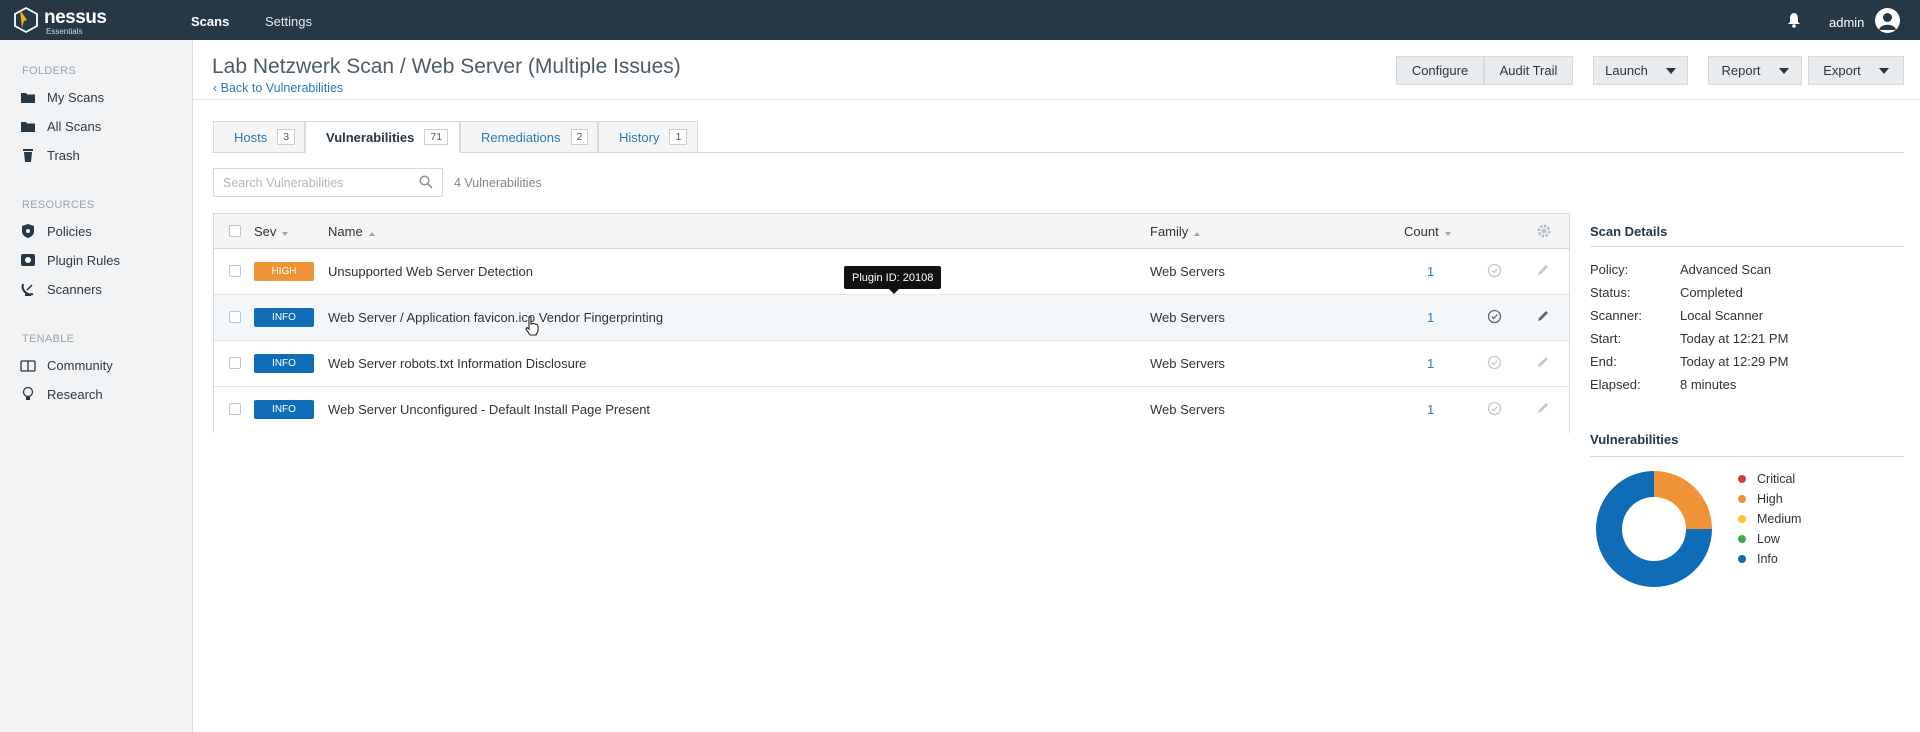 The height and width of the screenshot is (732, 1920). Describe the element at coordinates (259, 137) in the screenshot. I see `tab-hosts: Hosts 3` at that location.